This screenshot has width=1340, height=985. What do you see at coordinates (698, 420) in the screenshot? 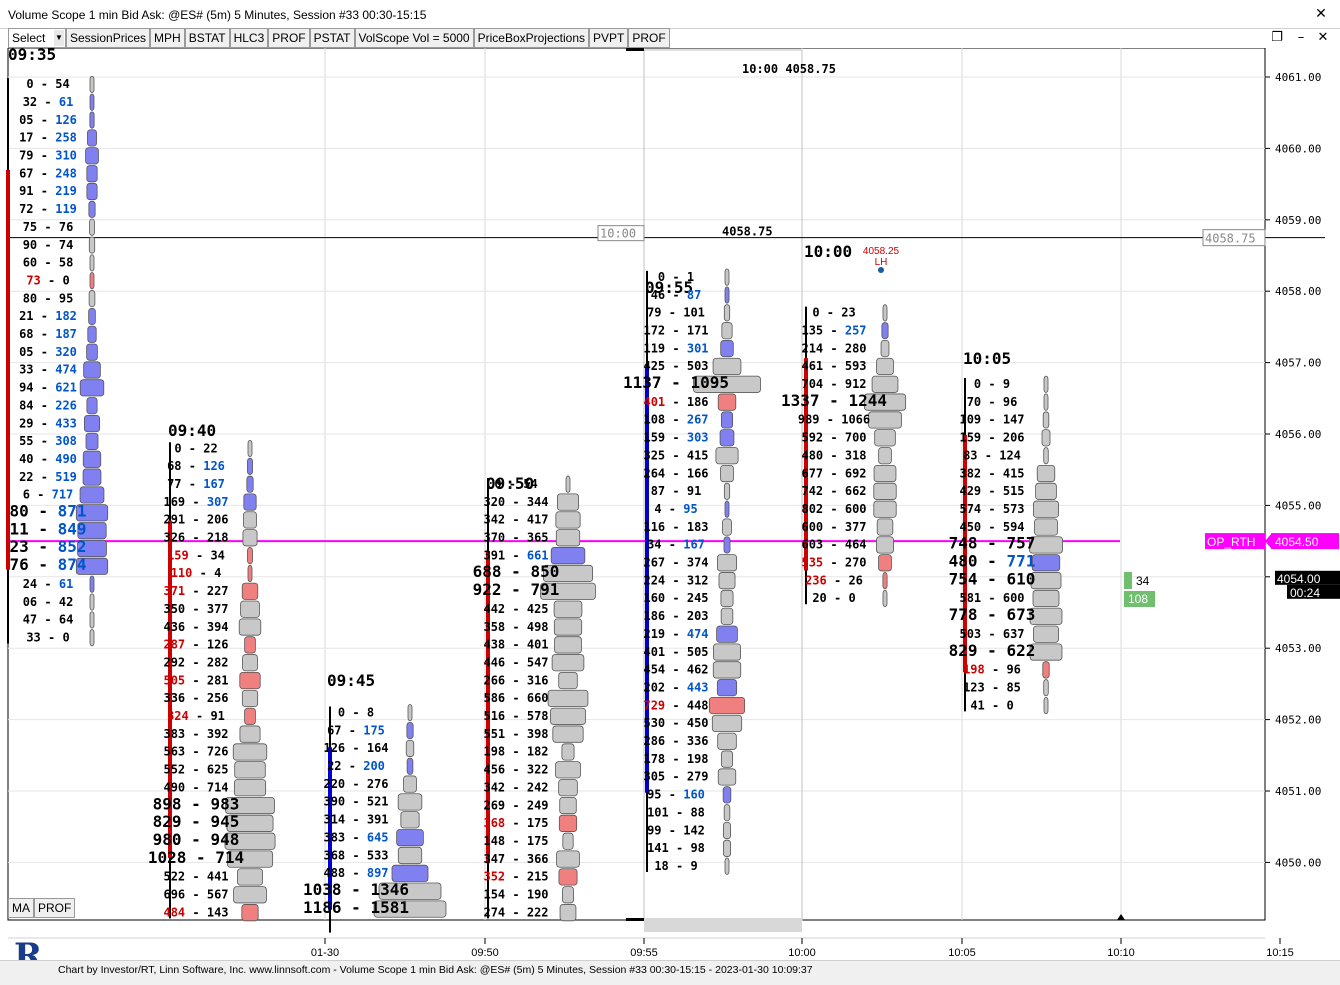
I see `ask-volume: 267` at bounding box center [698, 420].